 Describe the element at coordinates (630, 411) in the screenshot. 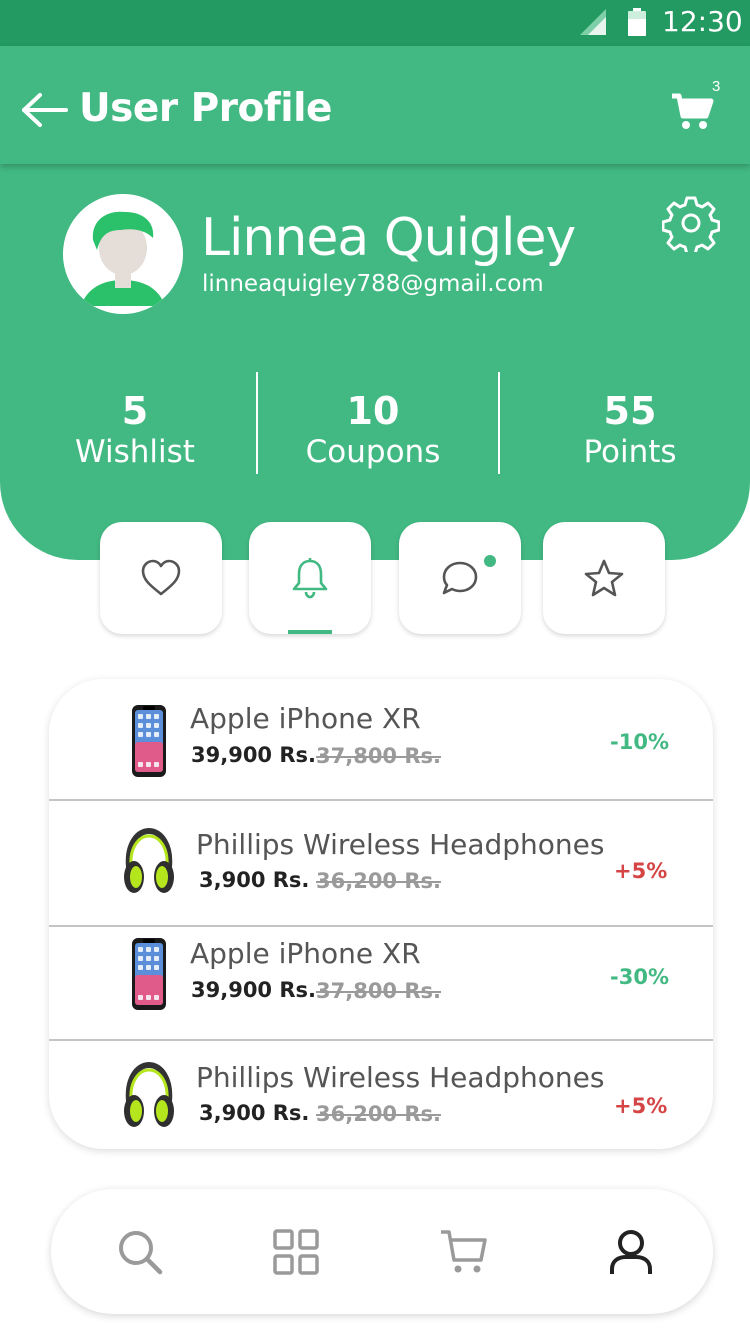

I see `stat-value: 55` at that location.